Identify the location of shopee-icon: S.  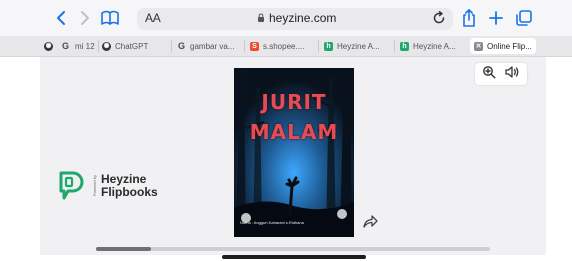
(254, 46).